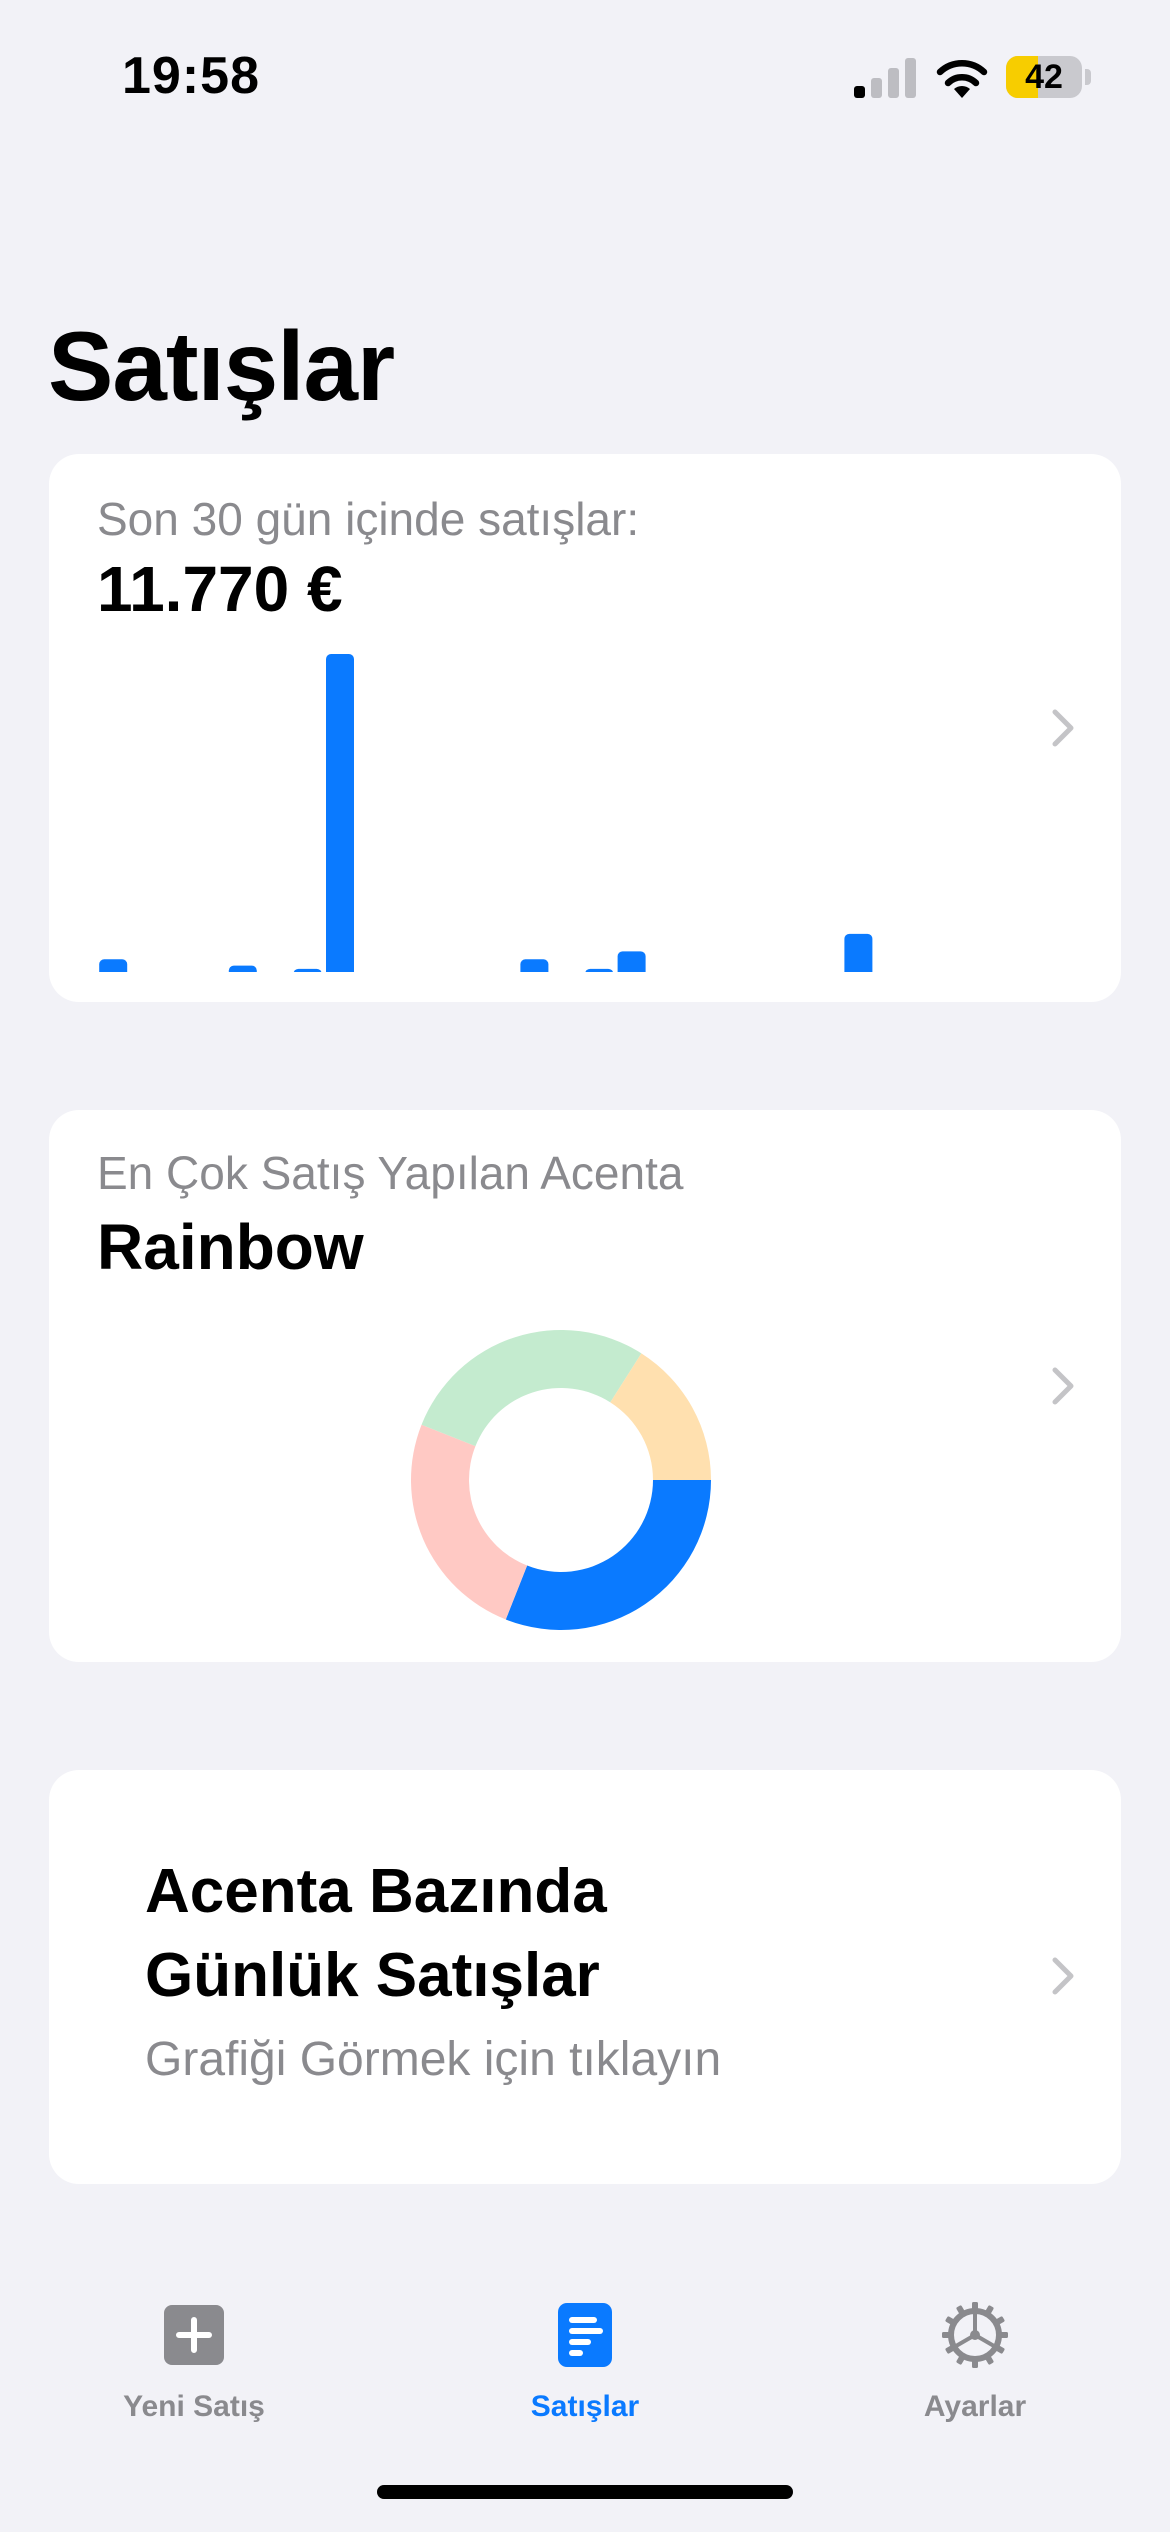  What do you see at coordinates (486, 813) in the screenshot?
I see `sales-bar-chart` at bounding box center [486, 813].